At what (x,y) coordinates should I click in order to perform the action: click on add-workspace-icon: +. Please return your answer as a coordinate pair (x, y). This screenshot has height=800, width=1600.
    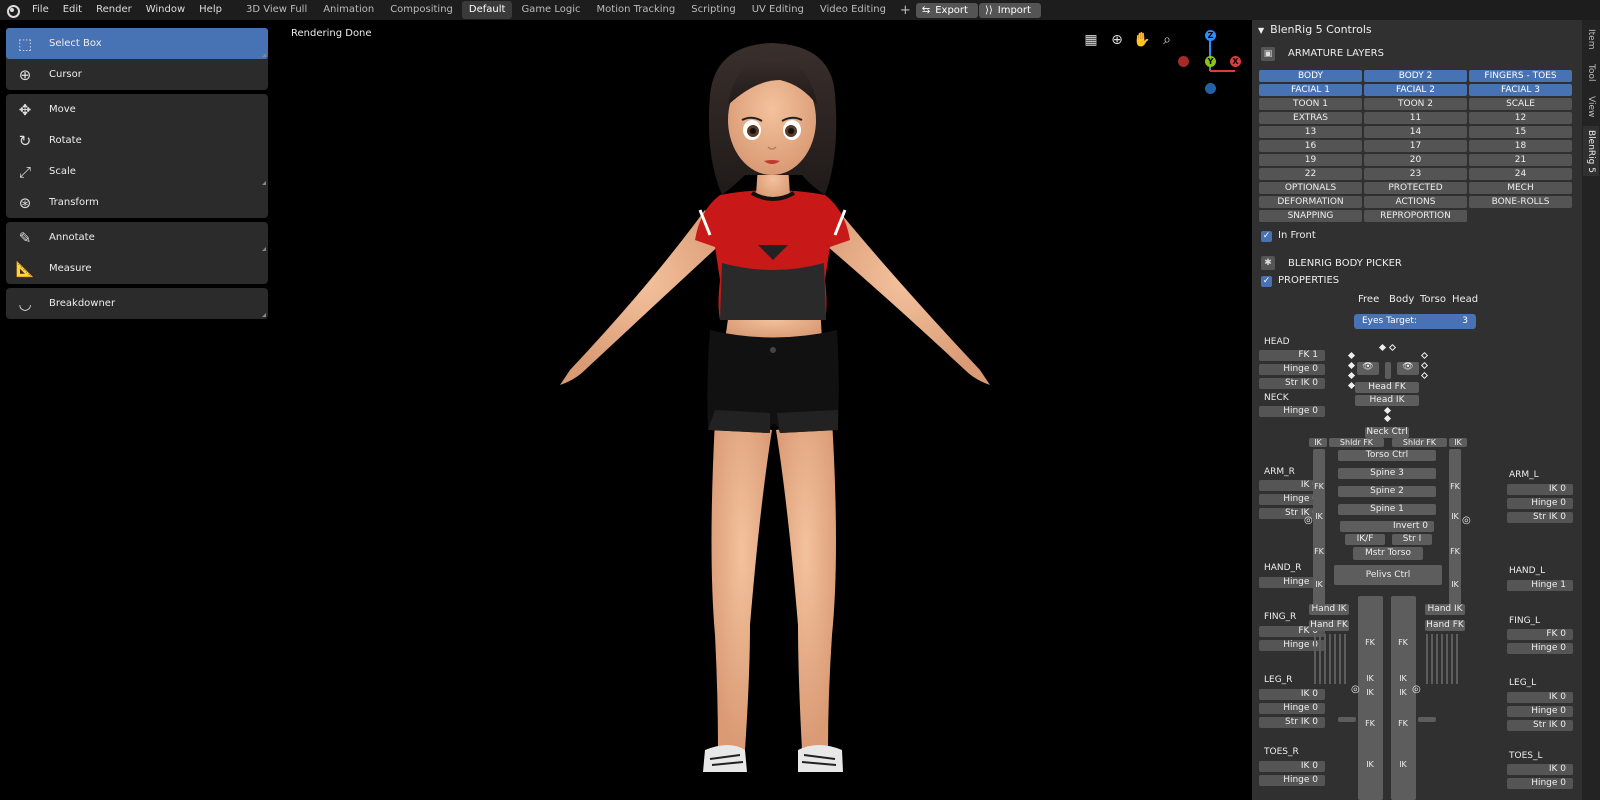
    Looking at the image, I should click on (905, 10).